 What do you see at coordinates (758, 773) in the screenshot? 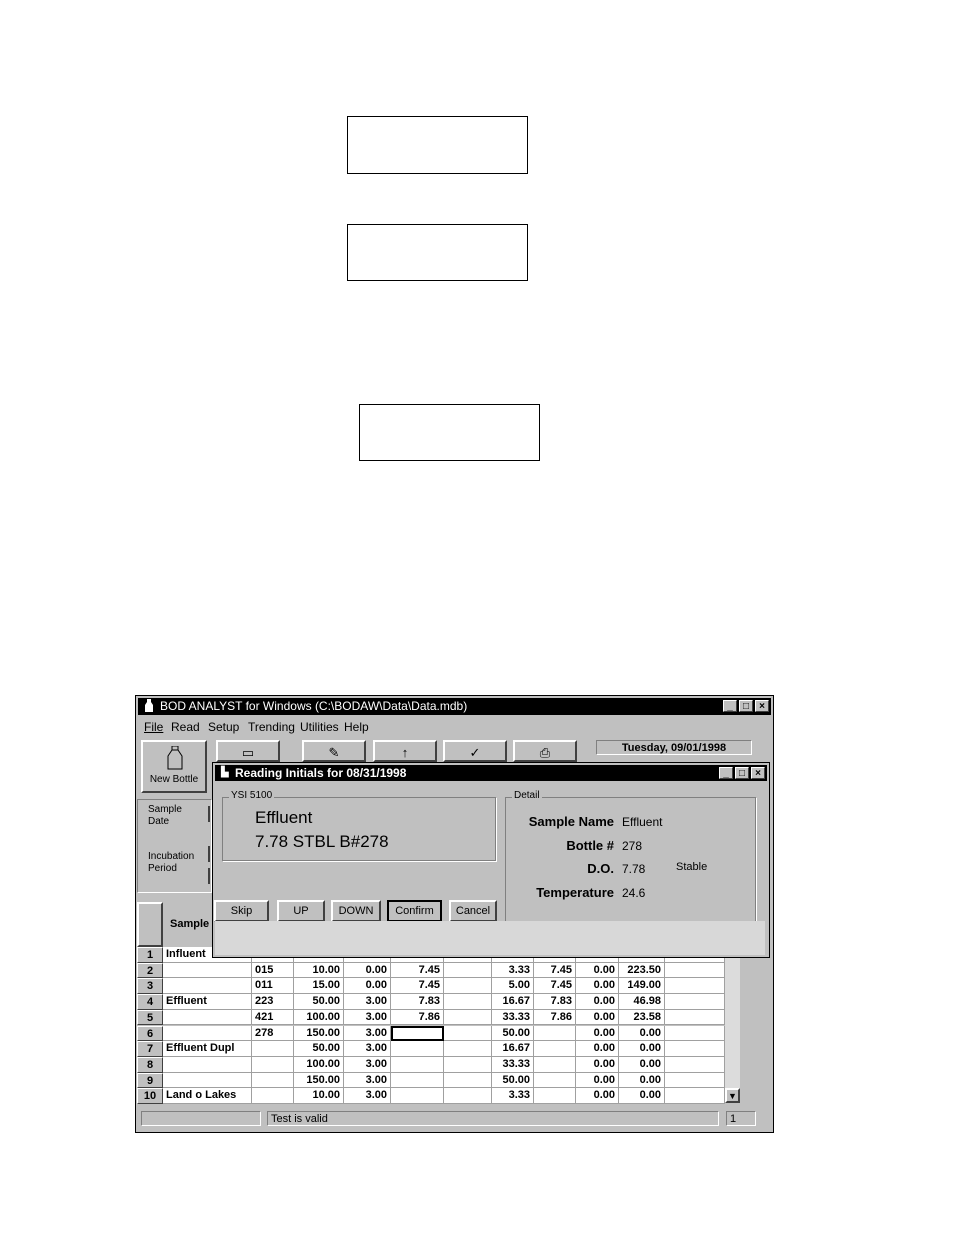
I see `dialog-close-button: ×` at bounding box center [758, 773].